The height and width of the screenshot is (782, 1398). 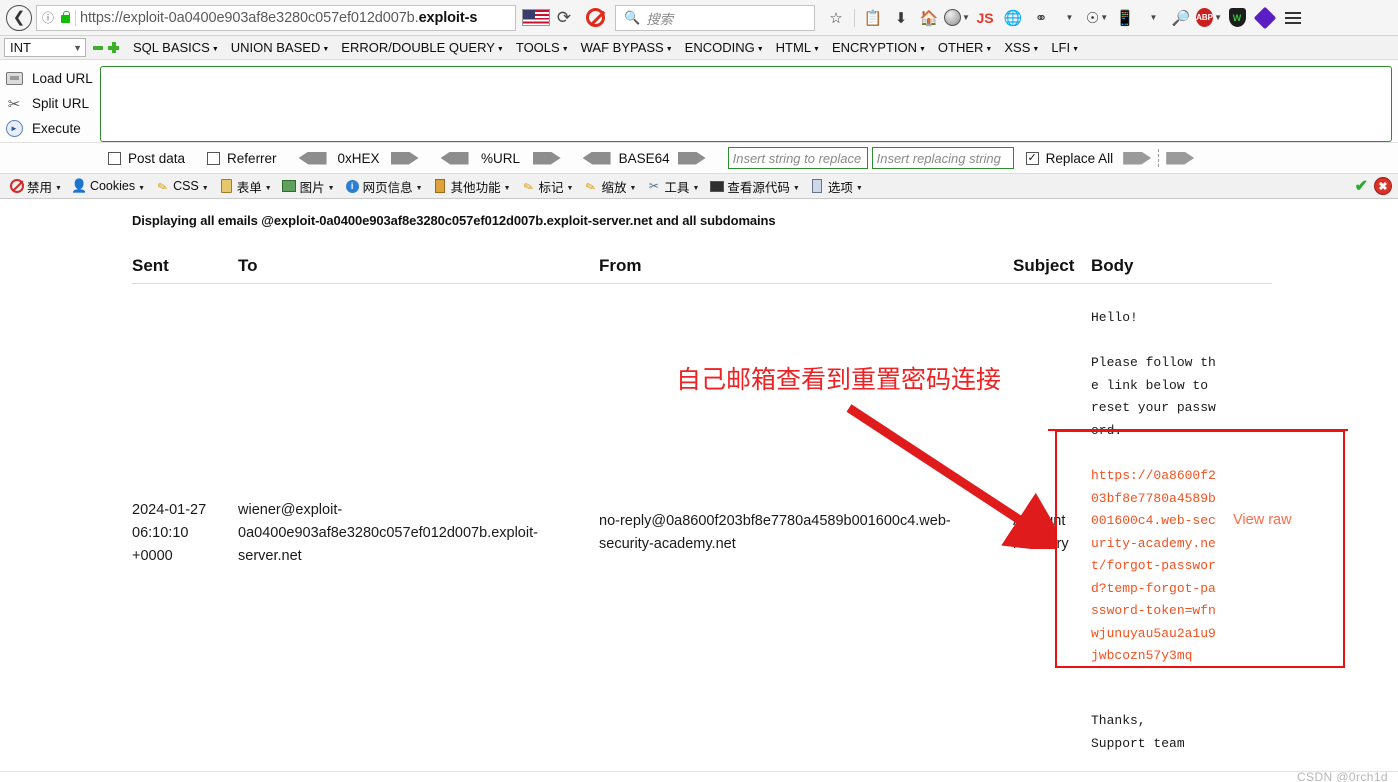 I want to click on toolbar-item-view-source: 查看源代码 ▼, so click(x=754, y=186).